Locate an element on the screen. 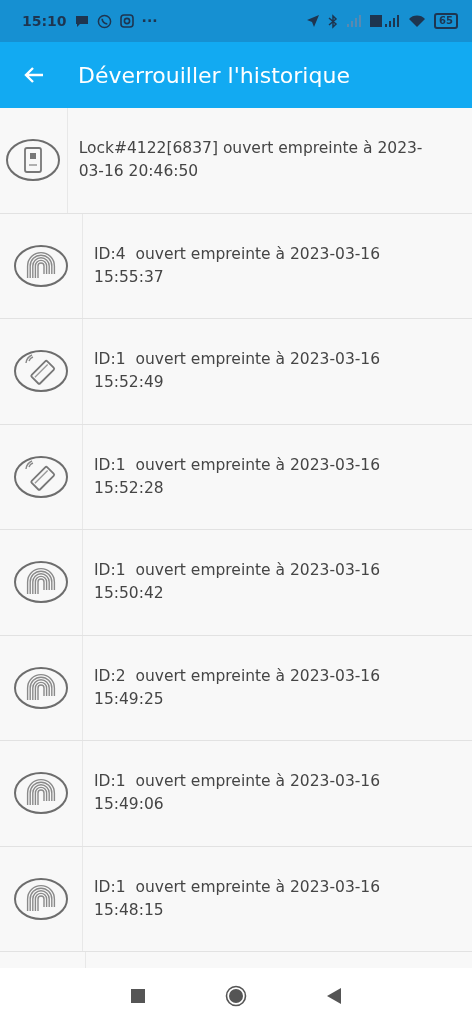 The width and height of the screenshot is (472, 1024). history-entry-text: ID:1 ouvert empreinte à 2023-03-16 15:49:06 is located at coordinates (238, 793).